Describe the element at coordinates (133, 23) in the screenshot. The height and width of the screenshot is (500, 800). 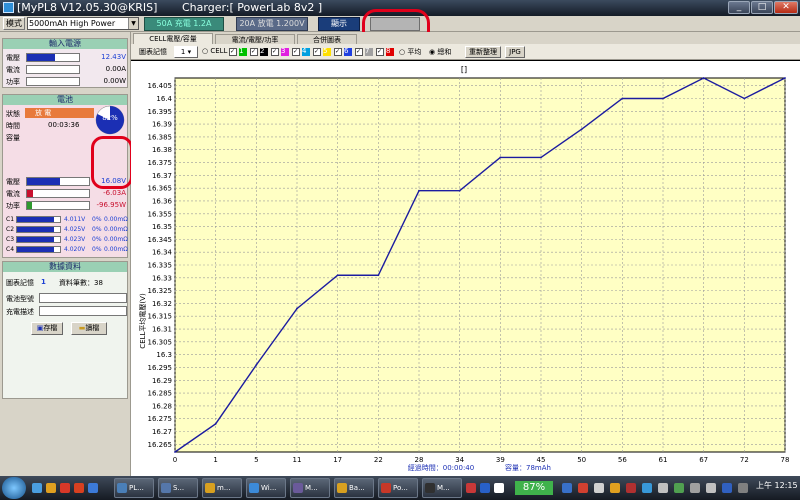
I see `chevron-down-icon: ▼` at that location.